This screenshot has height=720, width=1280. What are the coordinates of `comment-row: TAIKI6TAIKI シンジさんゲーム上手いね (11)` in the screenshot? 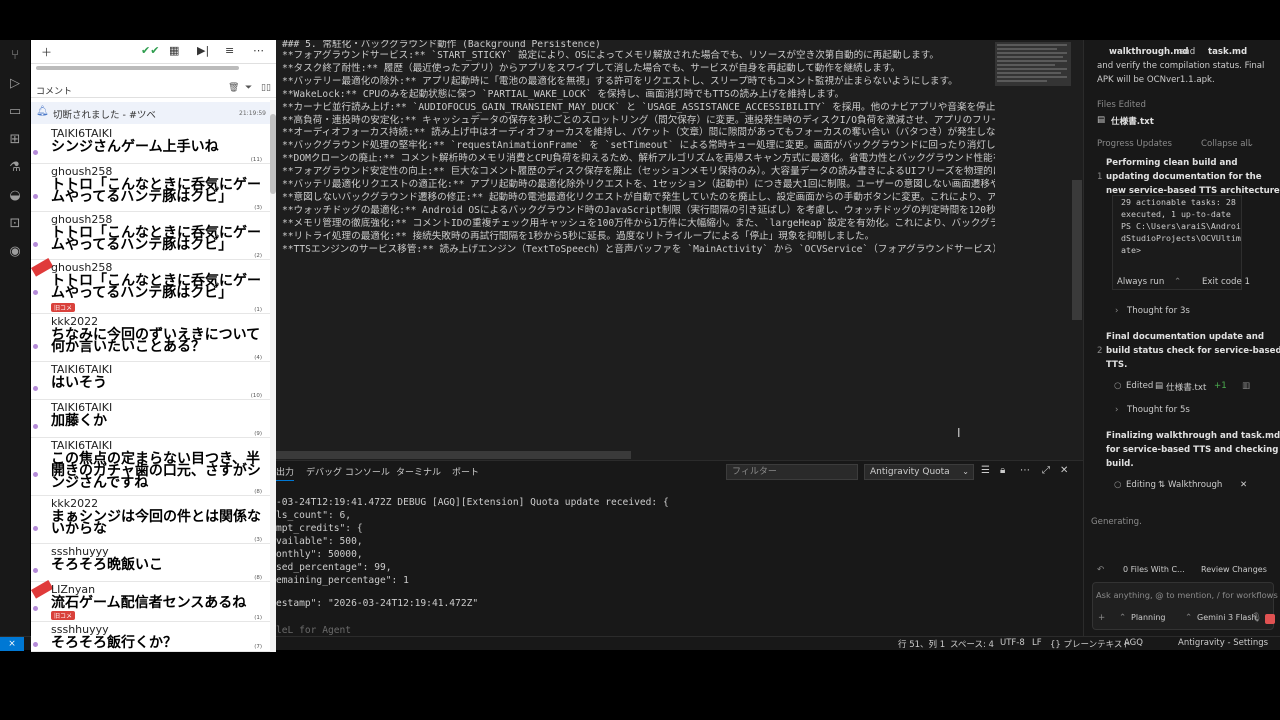 It's located at (150, 145).